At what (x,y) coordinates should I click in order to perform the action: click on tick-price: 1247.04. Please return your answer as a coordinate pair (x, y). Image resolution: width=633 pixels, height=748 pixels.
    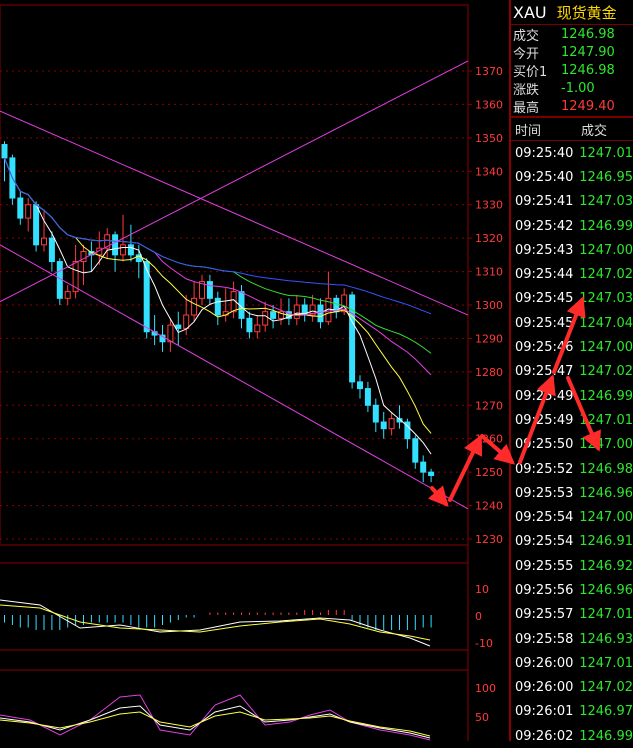
    Looking at the image, I should click on (606, 323).